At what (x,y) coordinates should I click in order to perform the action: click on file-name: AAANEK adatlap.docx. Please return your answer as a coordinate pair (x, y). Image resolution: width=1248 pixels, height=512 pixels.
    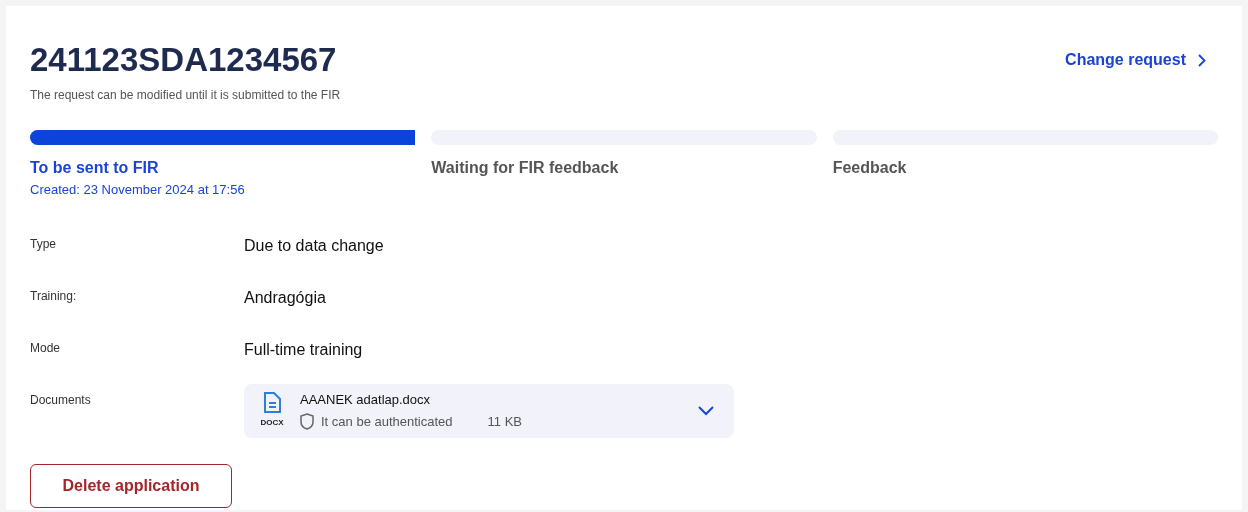
    Looking at the image, I should click on (366, 400).